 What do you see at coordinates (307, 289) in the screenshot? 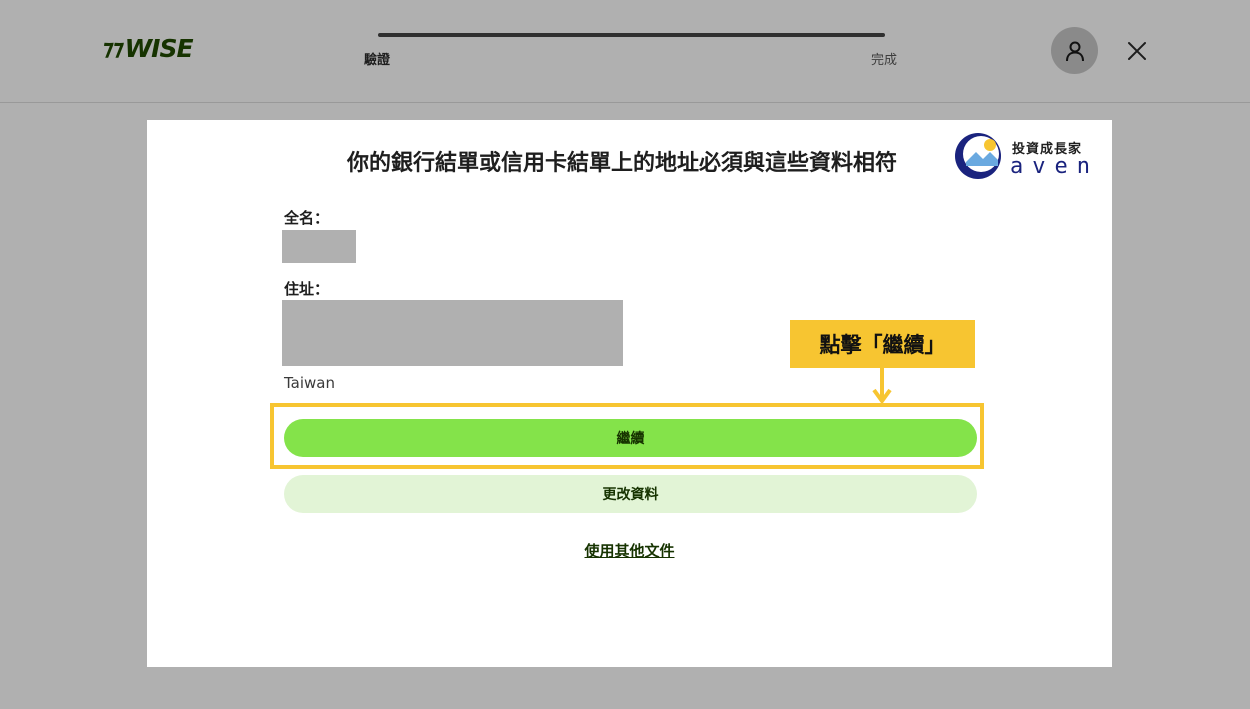
I see `address-label: 住址：` at bounding box center [307, 289].